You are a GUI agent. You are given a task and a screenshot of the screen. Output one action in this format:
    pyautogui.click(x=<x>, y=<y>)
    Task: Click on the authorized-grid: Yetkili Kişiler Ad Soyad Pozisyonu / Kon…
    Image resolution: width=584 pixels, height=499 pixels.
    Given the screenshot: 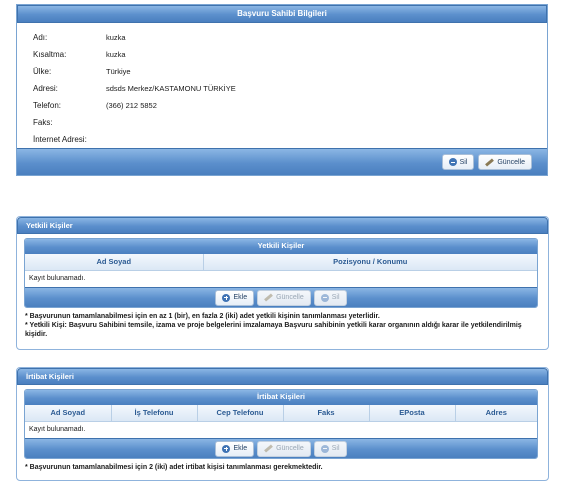 What is the action you would take?
    pyautogui.click(x=281, y=273)
    